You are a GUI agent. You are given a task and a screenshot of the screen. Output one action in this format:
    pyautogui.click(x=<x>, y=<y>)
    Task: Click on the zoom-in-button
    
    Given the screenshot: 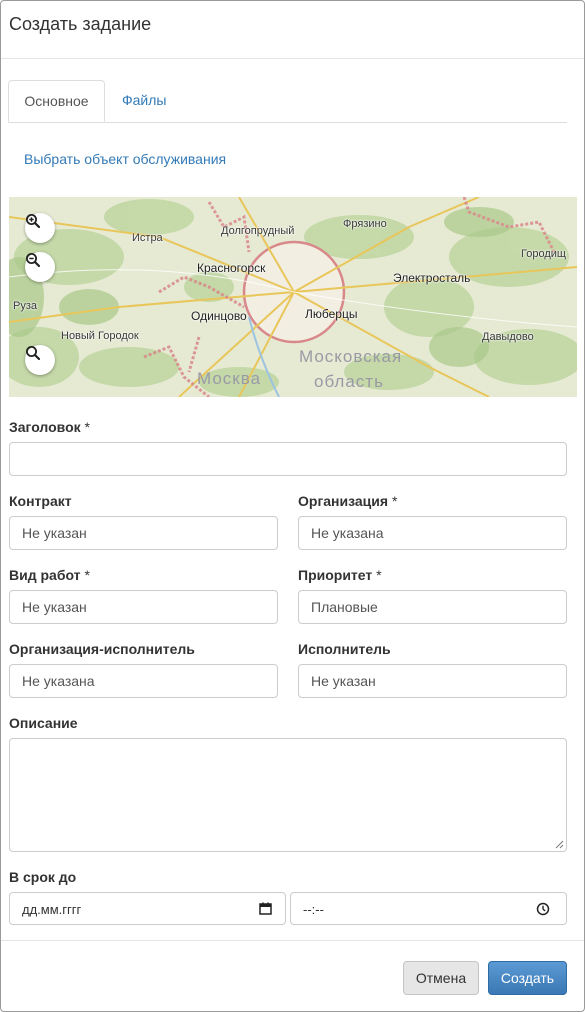 What is the action you would take?
    pyautogui.click(x=40, y=228)
    